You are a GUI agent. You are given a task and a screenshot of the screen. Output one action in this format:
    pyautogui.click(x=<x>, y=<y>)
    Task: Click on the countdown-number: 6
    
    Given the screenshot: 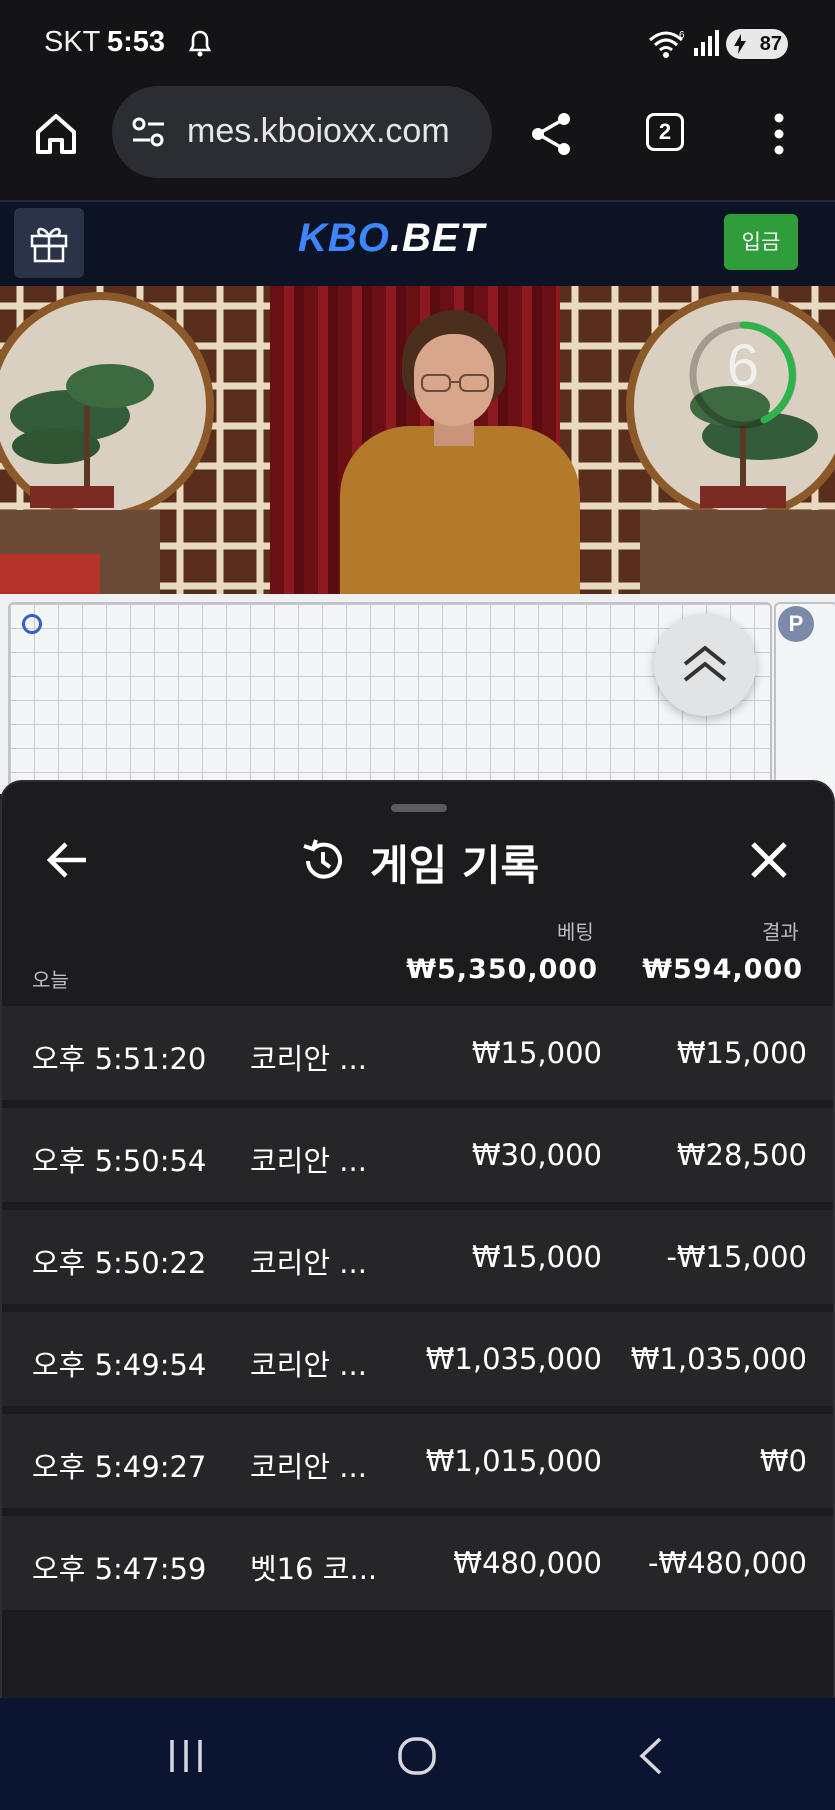 What is the action you would take?
    pyautogui.click(x=743, y=365)
    